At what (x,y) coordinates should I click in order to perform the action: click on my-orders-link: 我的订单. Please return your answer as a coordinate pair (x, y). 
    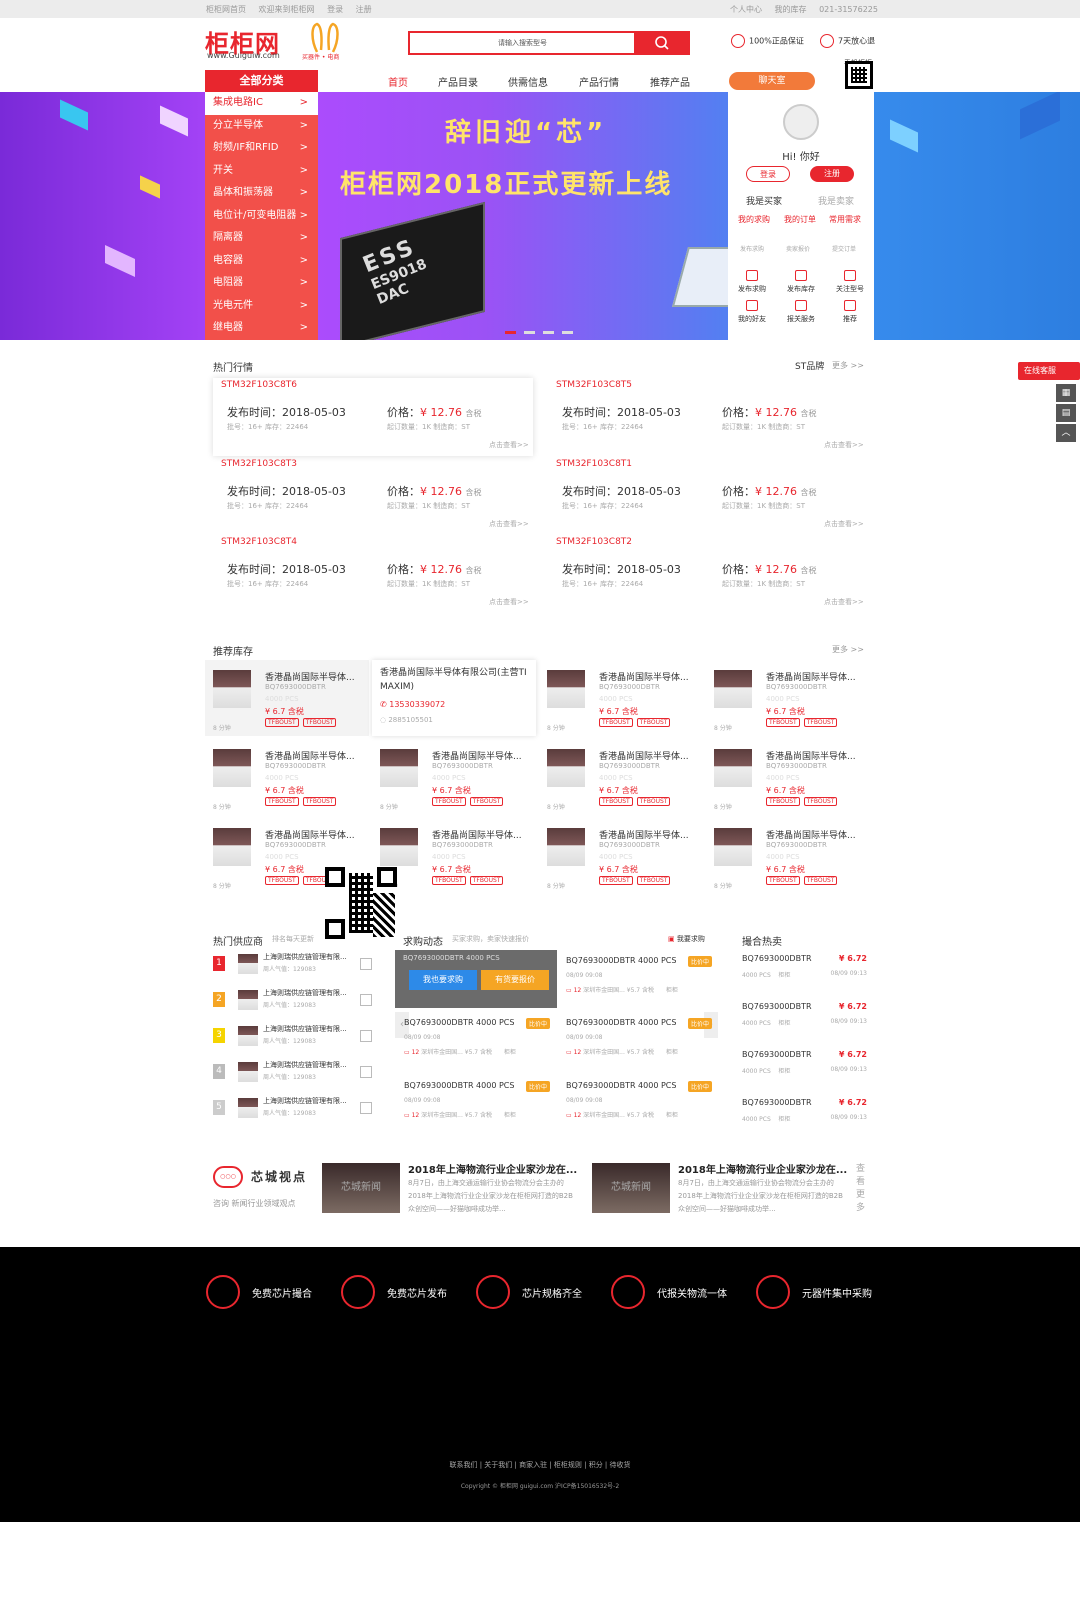
    Looking at the image, I should click on (800, 219).